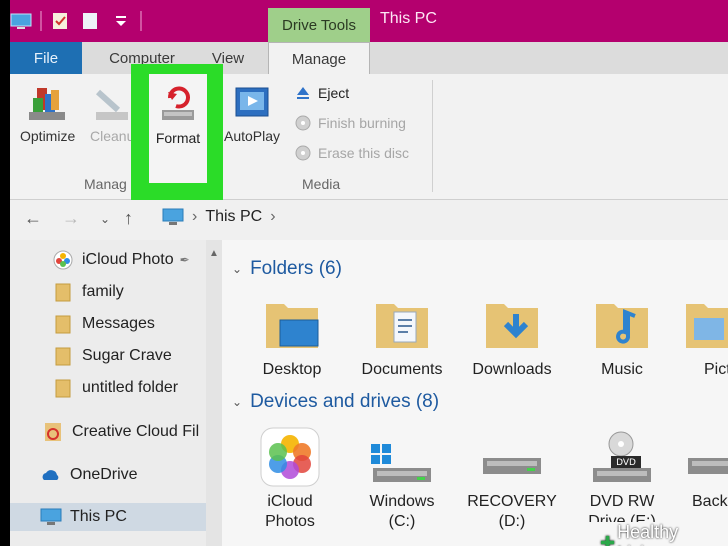 This screenshot has height=546, width=728. Describe the element at coordinates (214, 253) in the screenshot. I see `scroll-up-icon: ▲` at that location.